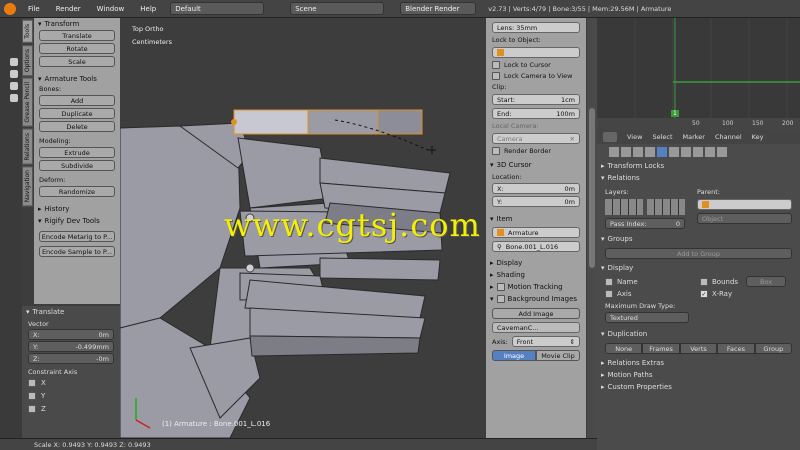 Image resolution: width=800 pixels, height=450 pixels. What do you see at coordinates (71, 383) in the screenshot?
I see `axis-x-checkbox: X` at bounding box center [71, 383].